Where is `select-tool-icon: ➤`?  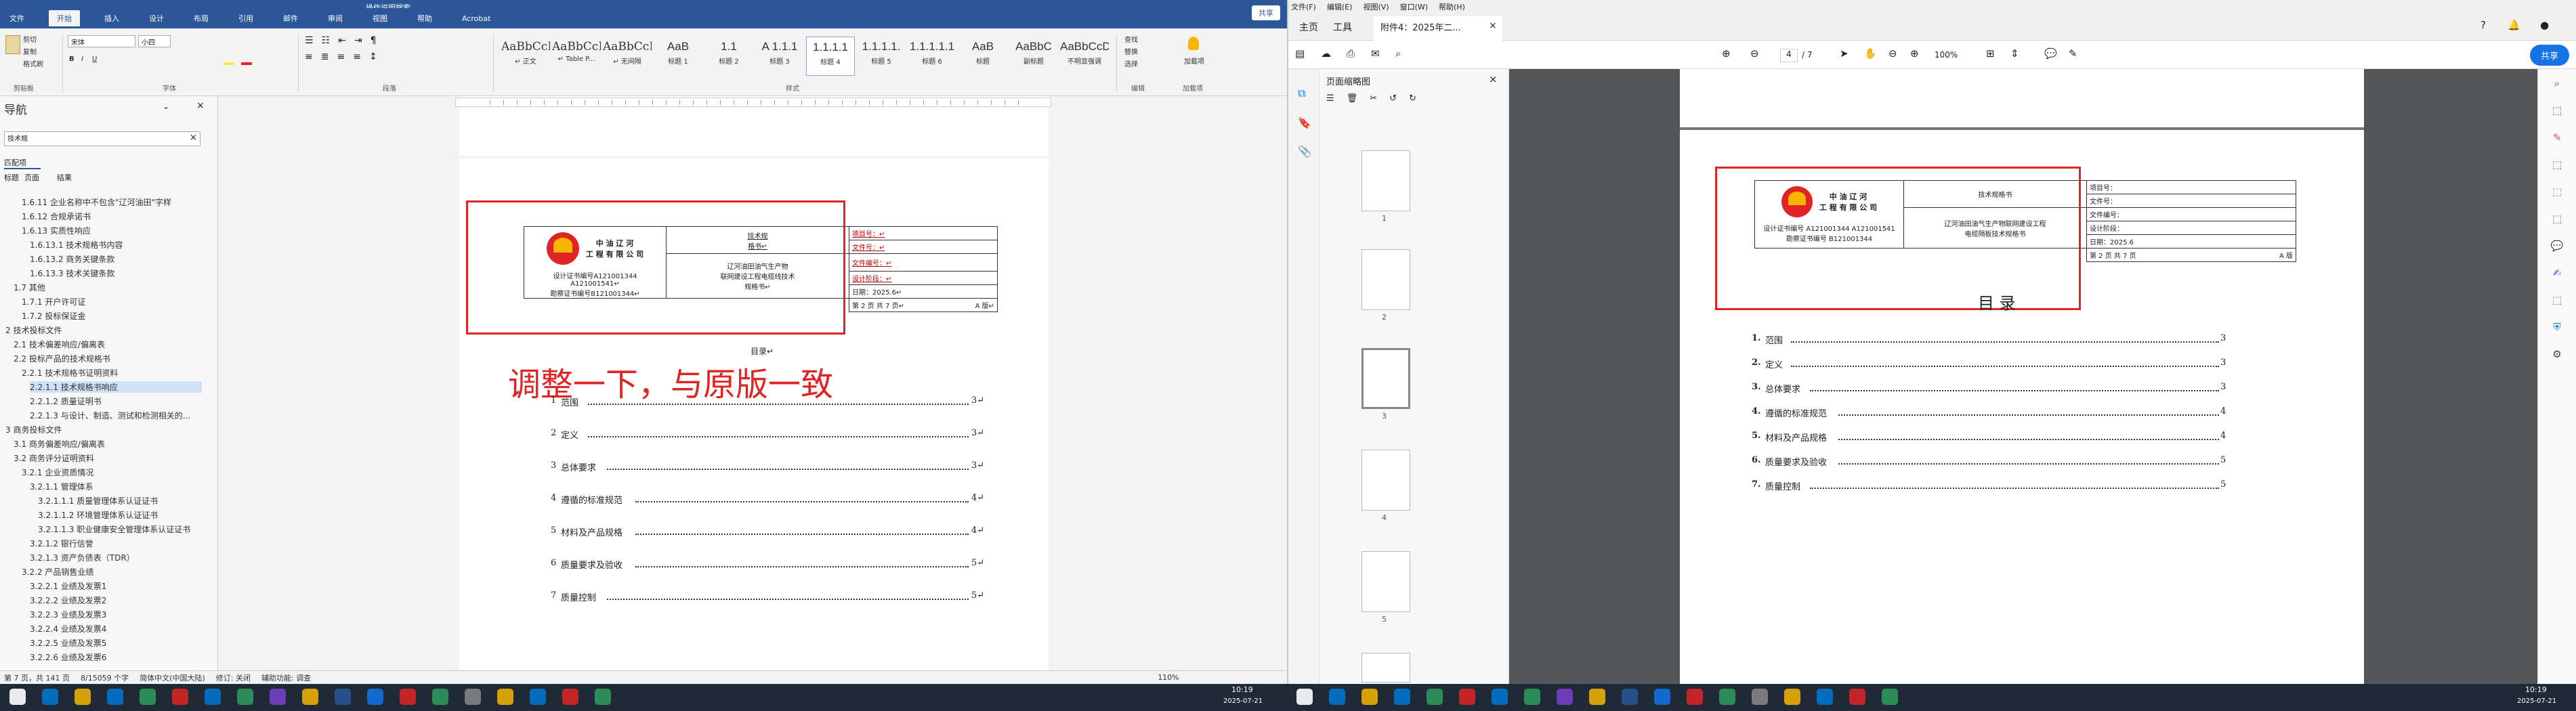
select-tool-icon: ➤ is located at coordinates (1845, 53).